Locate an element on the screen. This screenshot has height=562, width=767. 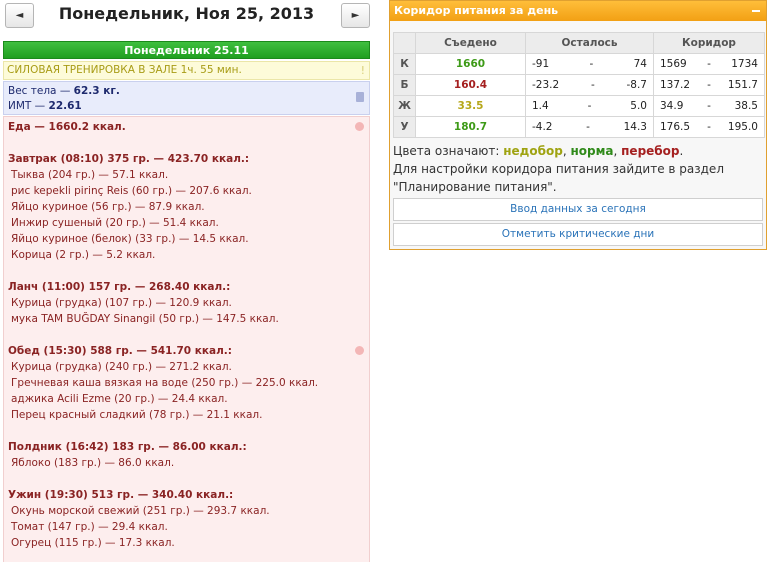
body-stats: Вес тела — 62.3 кг. ИМТ — 22.61 is located at coordinates (186, 98).